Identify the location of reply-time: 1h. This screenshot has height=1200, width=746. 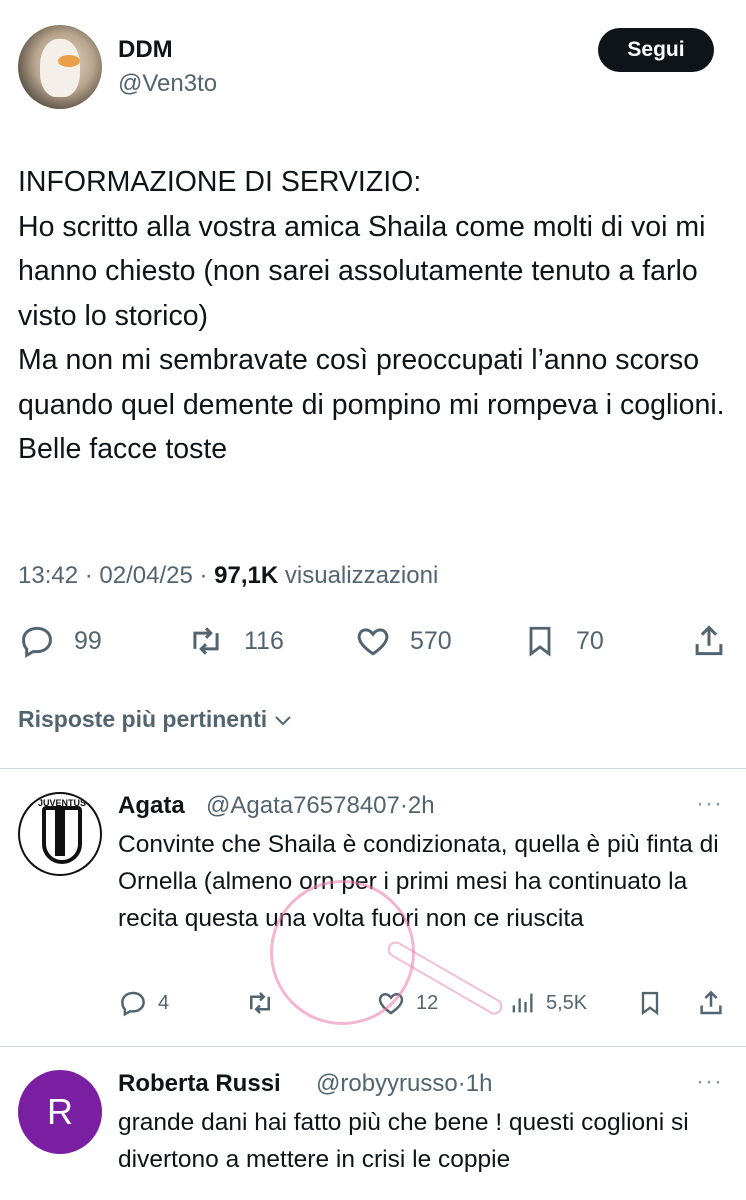
(479, 1083).